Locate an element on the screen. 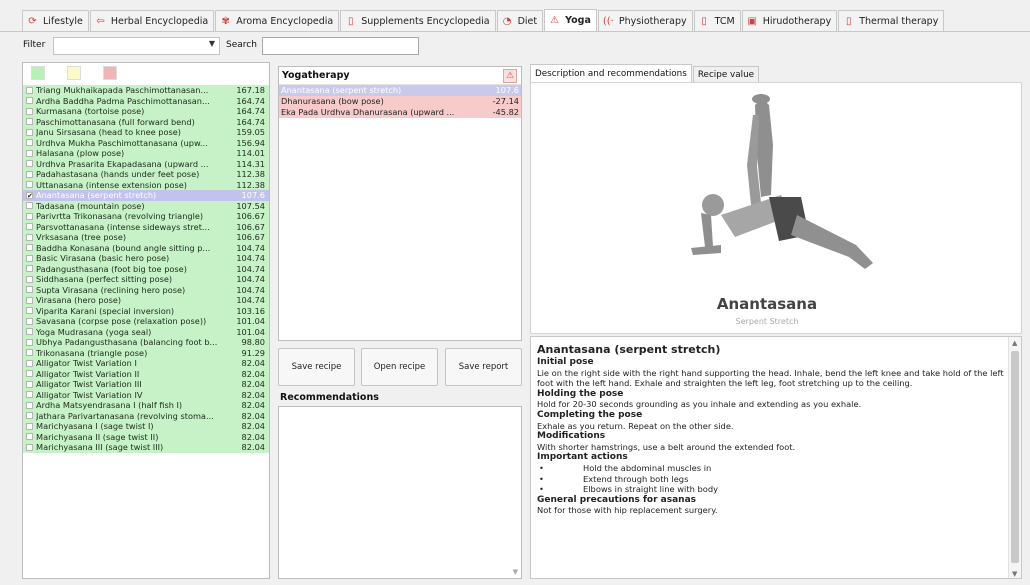  tab-supplements-encyclopedia: ▯ Supplements Encyclopedia is located at coordinates (418, 20).